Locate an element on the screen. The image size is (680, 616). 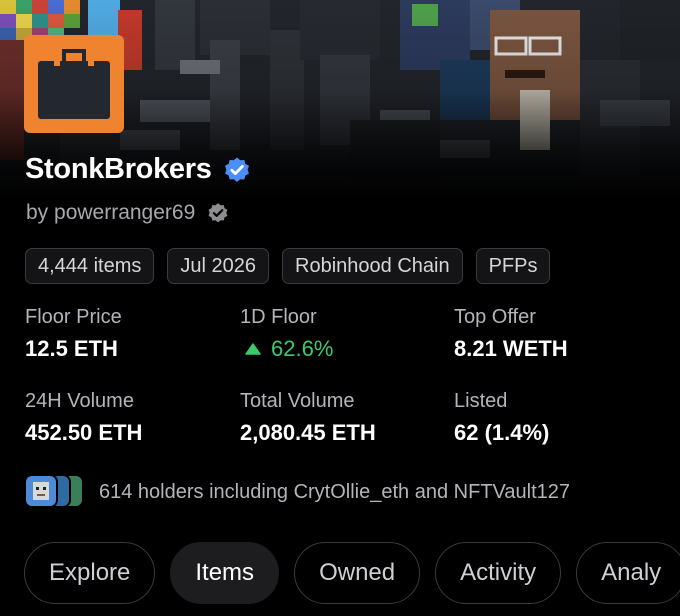
tag-category: PFPs is located at coordinates (513, 266).